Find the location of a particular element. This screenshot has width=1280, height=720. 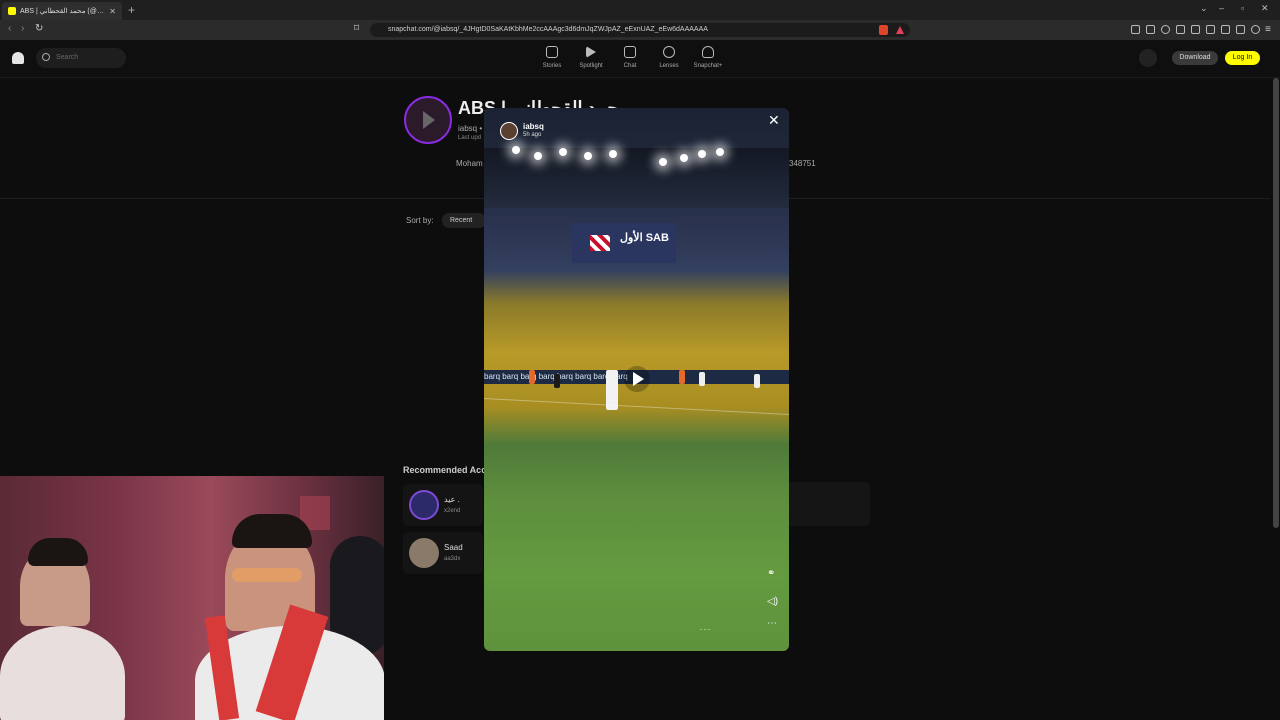

nav-chat: Chat is located at coordinates (630, 57).